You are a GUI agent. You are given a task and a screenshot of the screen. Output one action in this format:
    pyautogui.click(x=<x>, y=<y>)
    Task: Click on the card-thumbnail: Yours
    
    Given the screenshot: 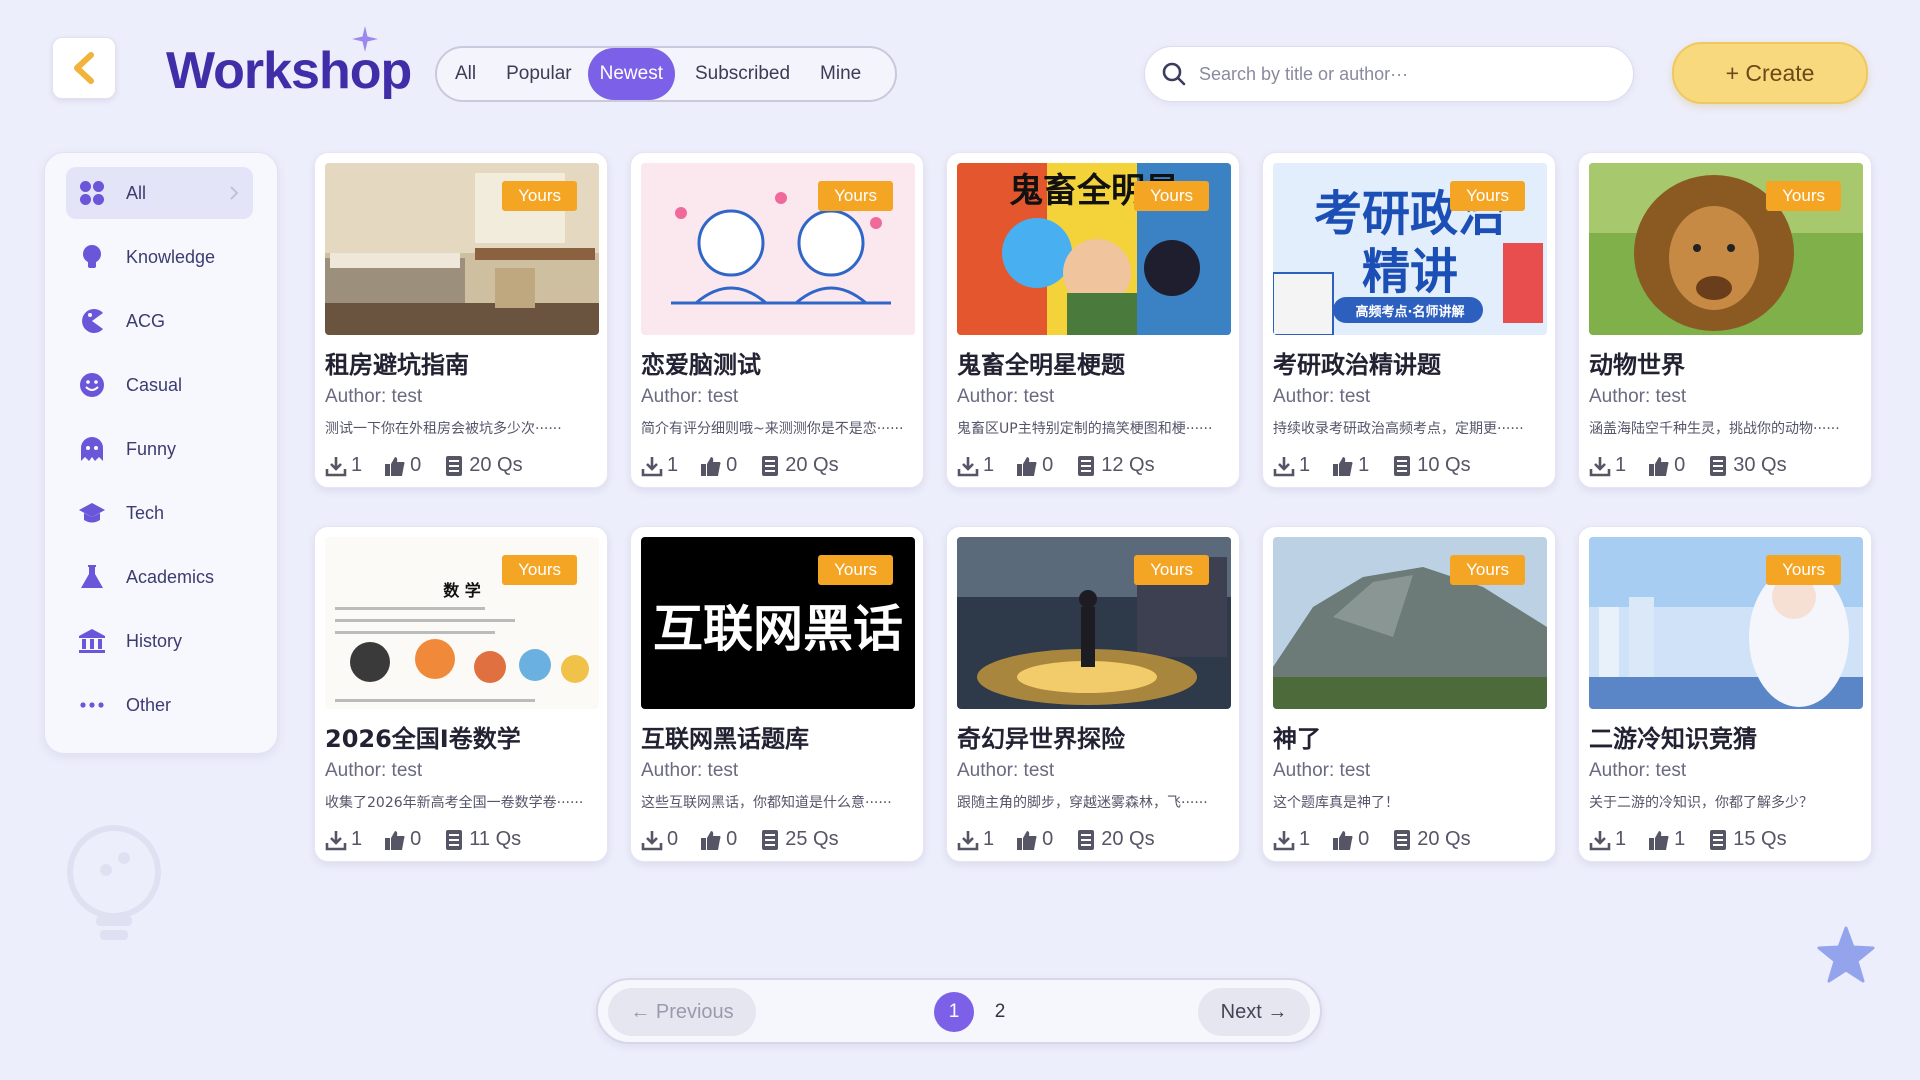 What is the action you would take?
    pyautogui.click(x=1726, y=249)
    